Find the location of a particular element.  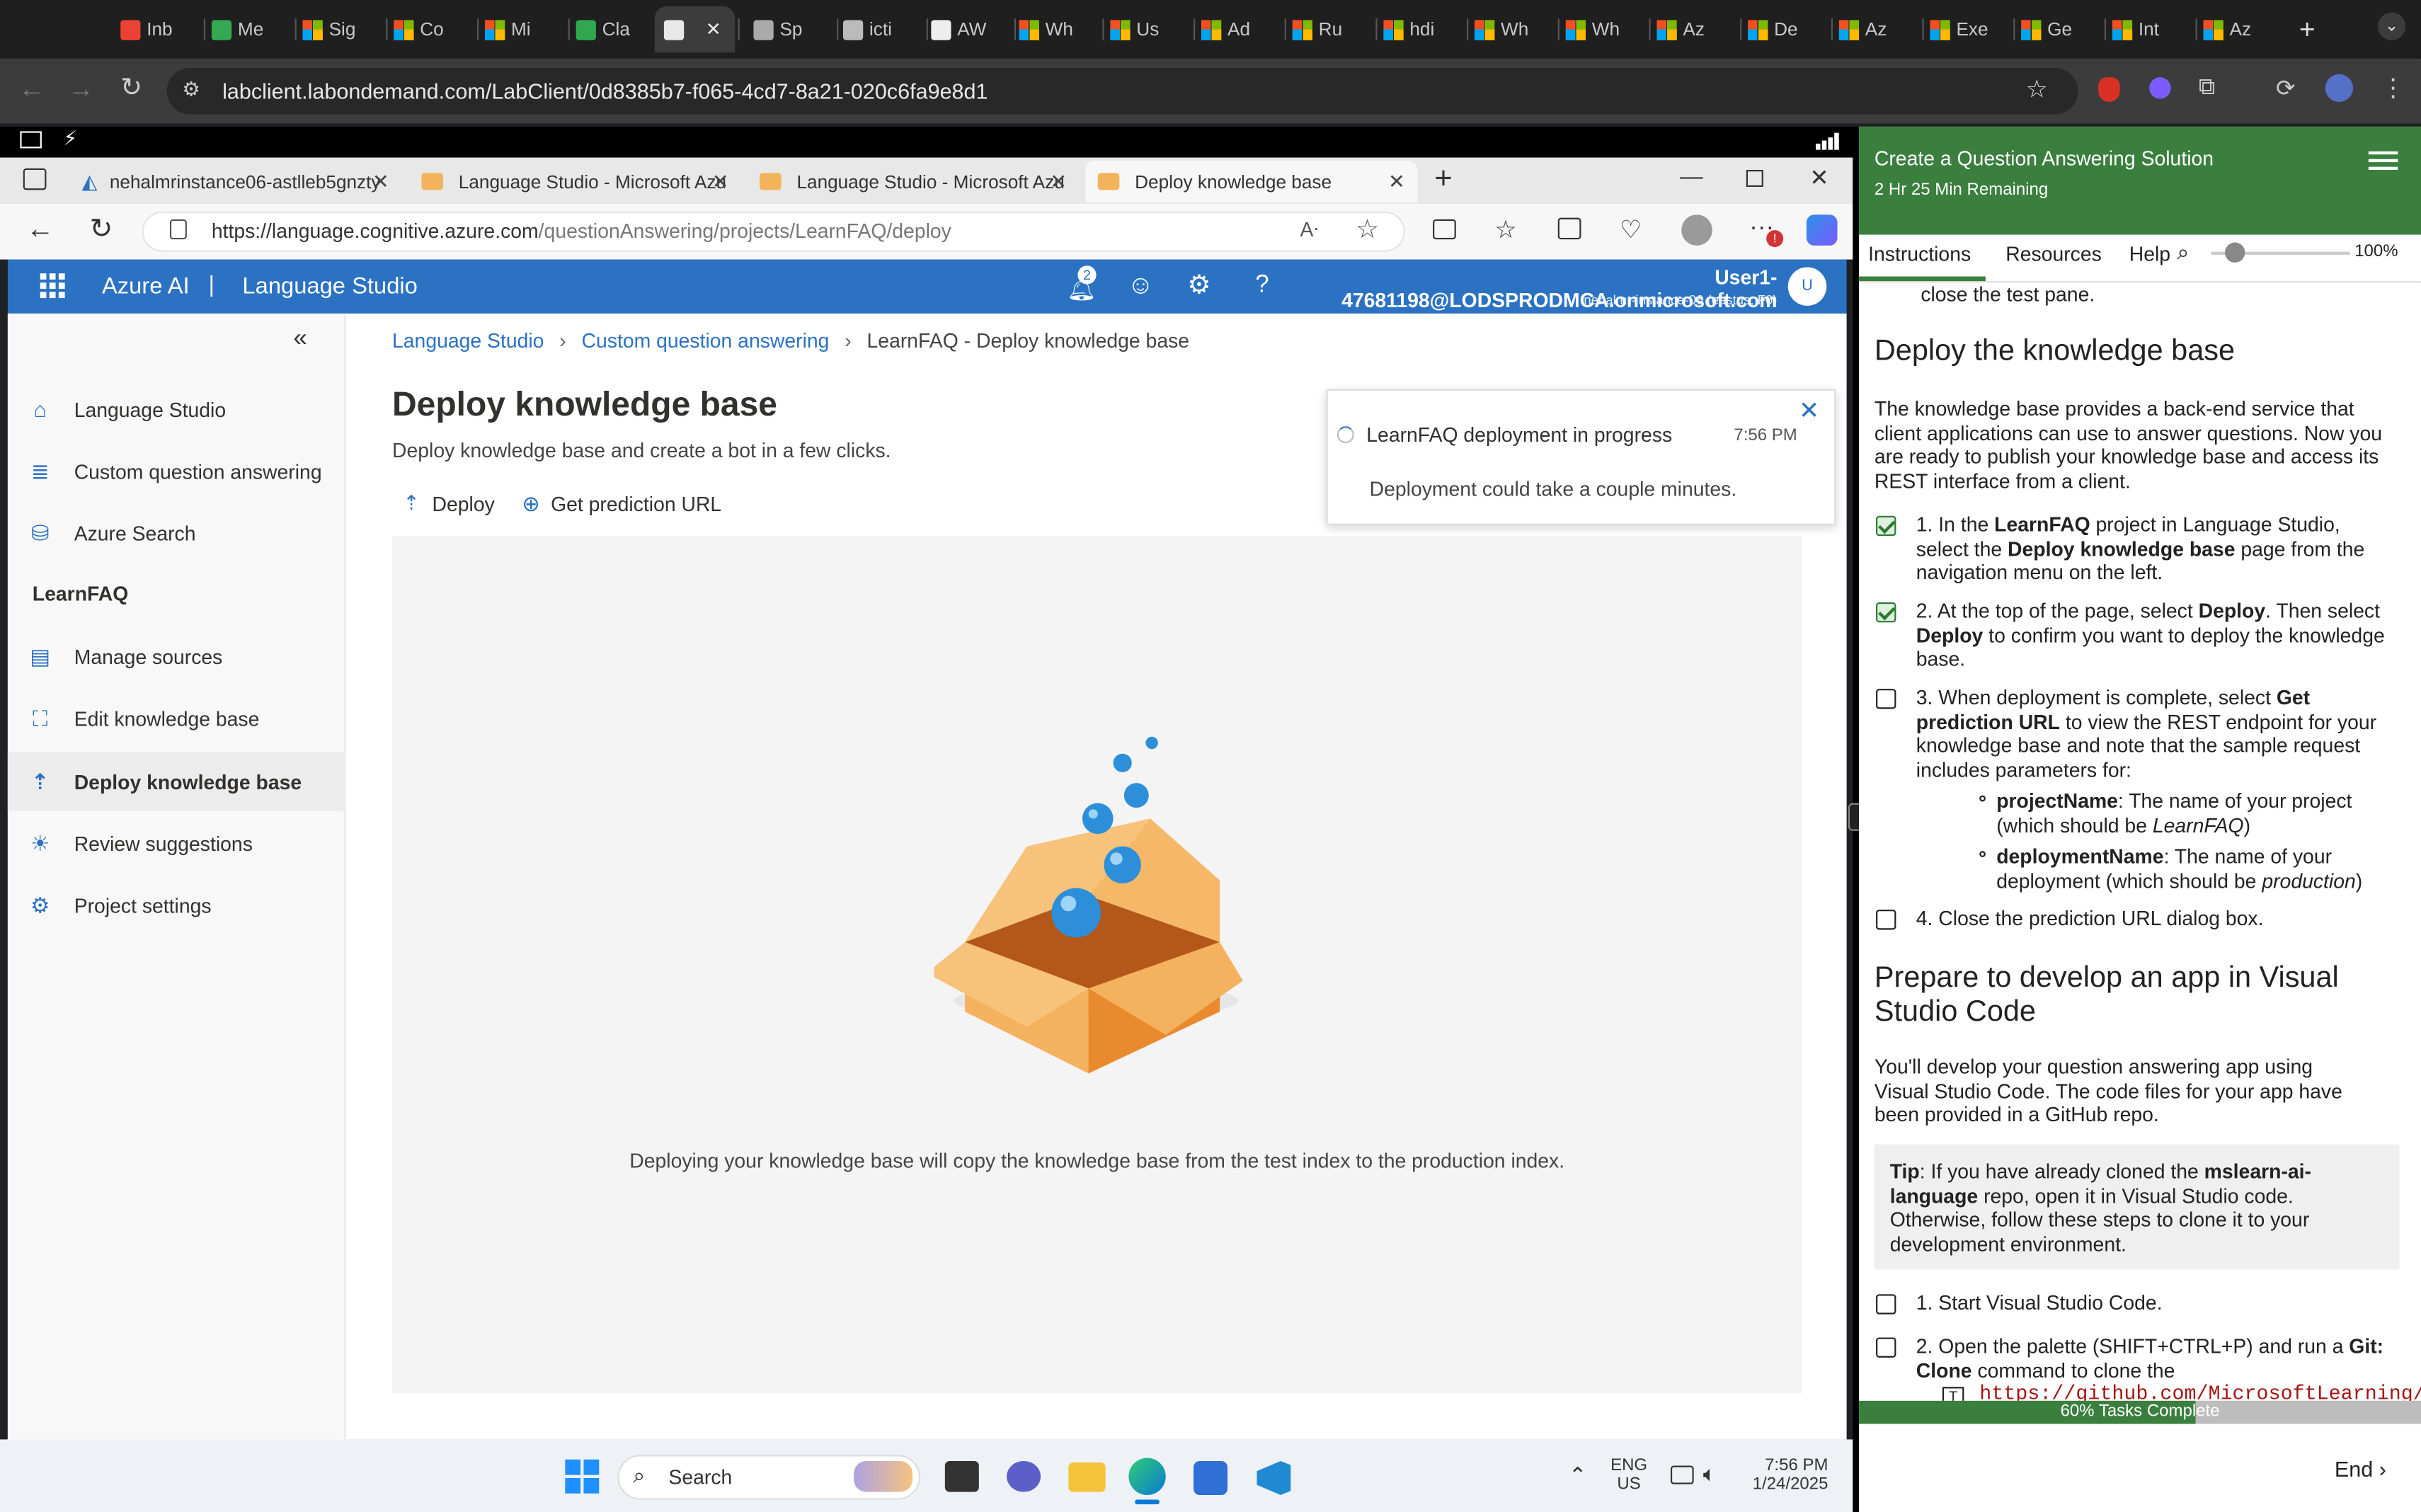

outer-tab: Ad is located at coordinates (1239, 29).